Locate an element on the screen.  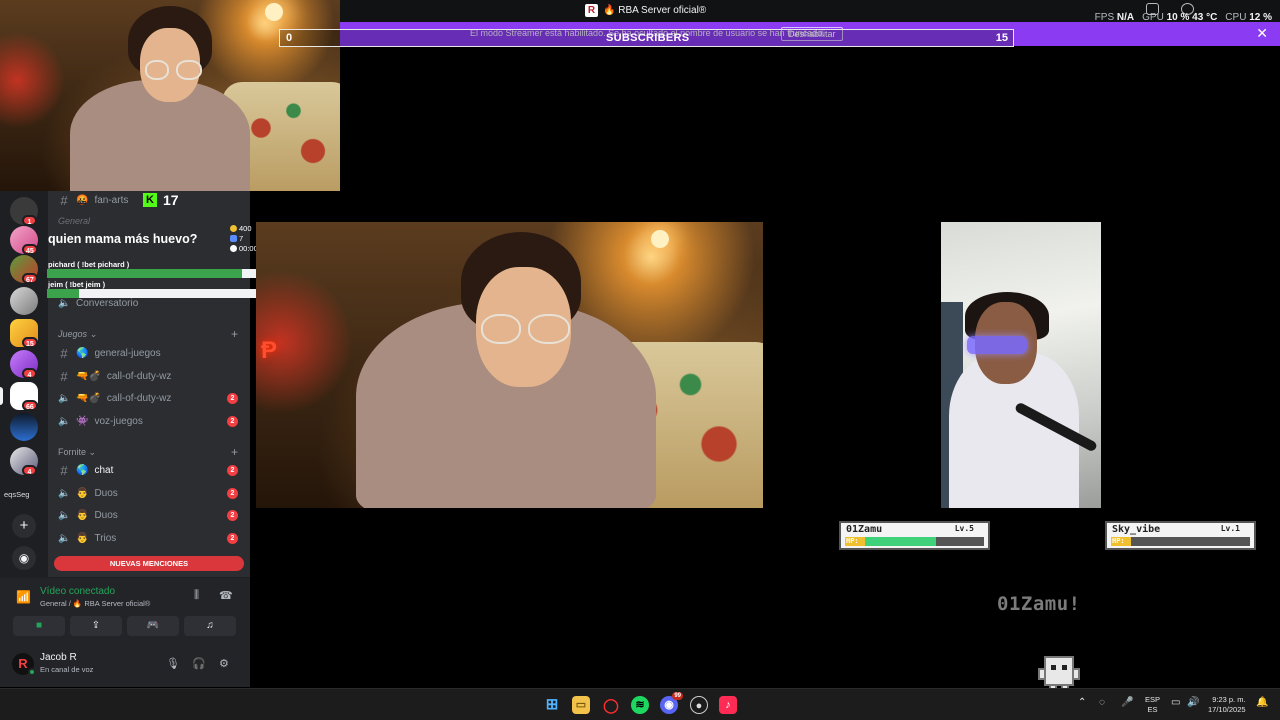
fps-value: N/A is located at coordinates (1125, 17).